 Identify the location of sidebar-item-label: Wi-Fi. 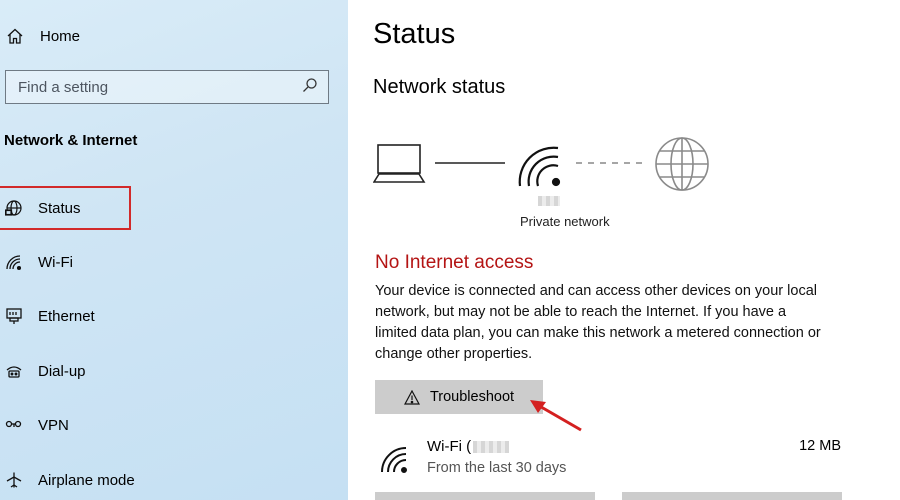
(55, 262).